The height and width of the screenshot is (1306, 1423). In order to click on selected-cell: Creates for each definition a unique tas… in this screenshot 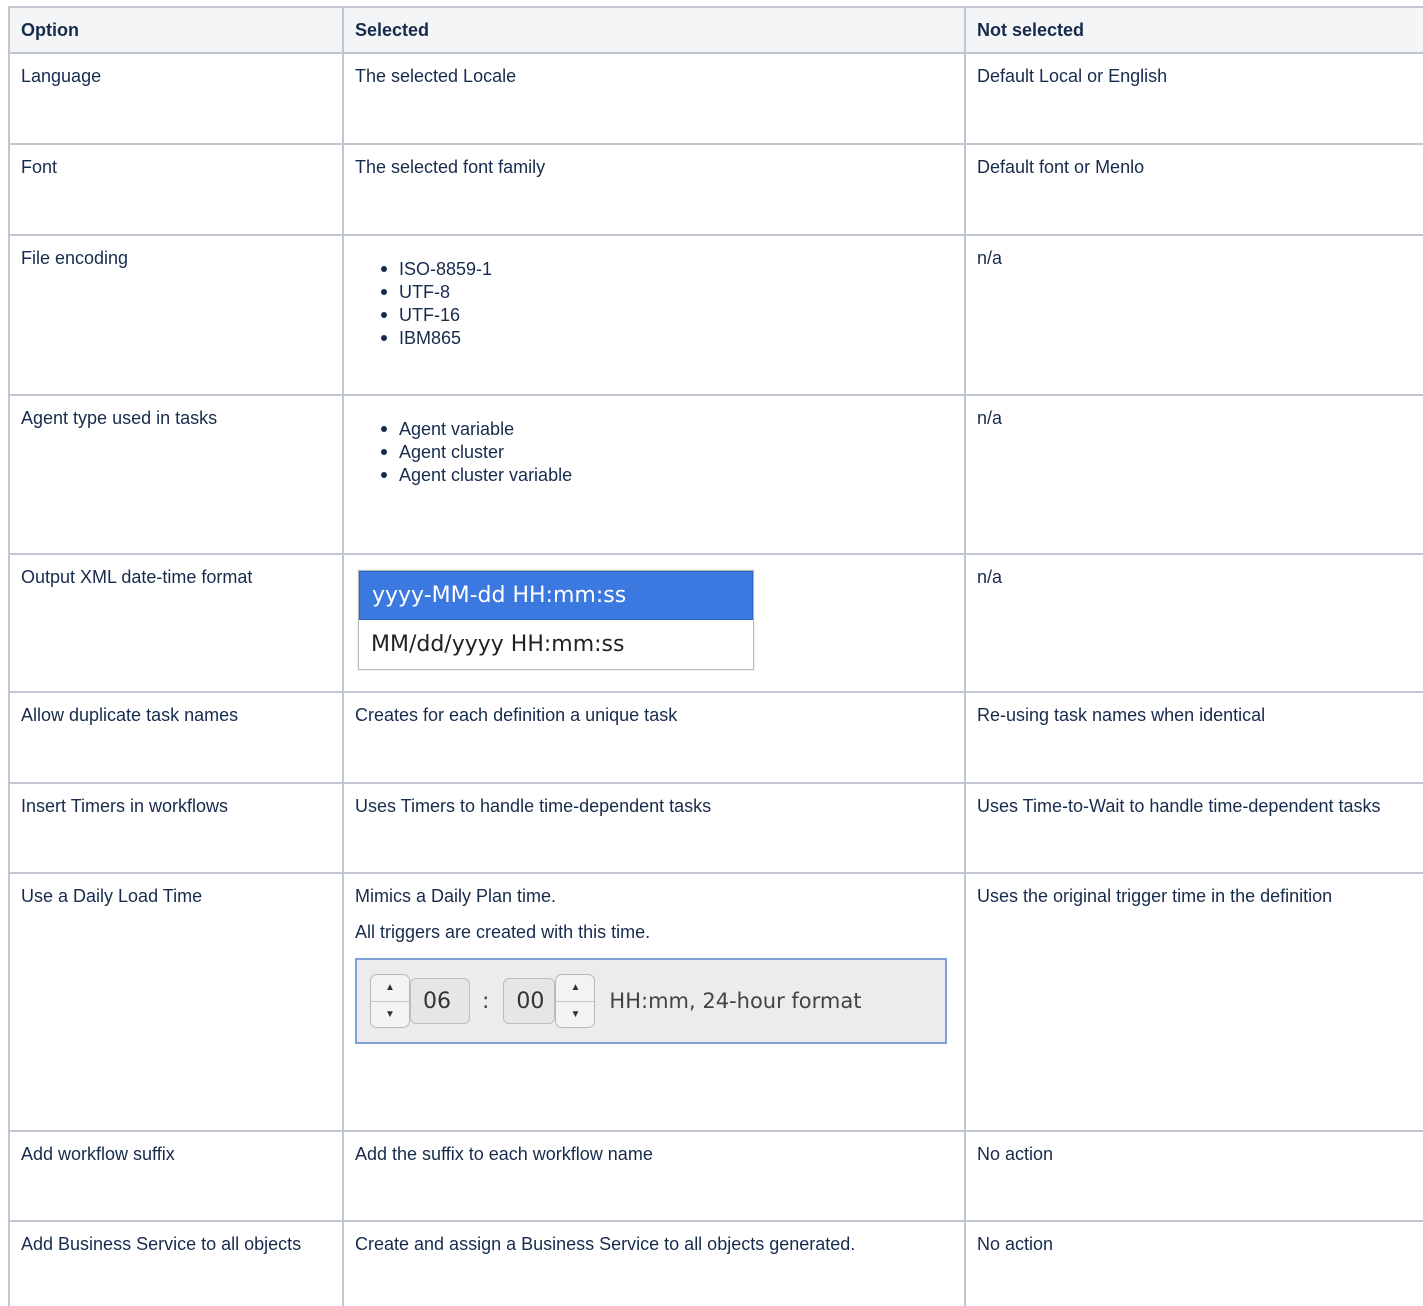, I will do `click(654, 737)`.